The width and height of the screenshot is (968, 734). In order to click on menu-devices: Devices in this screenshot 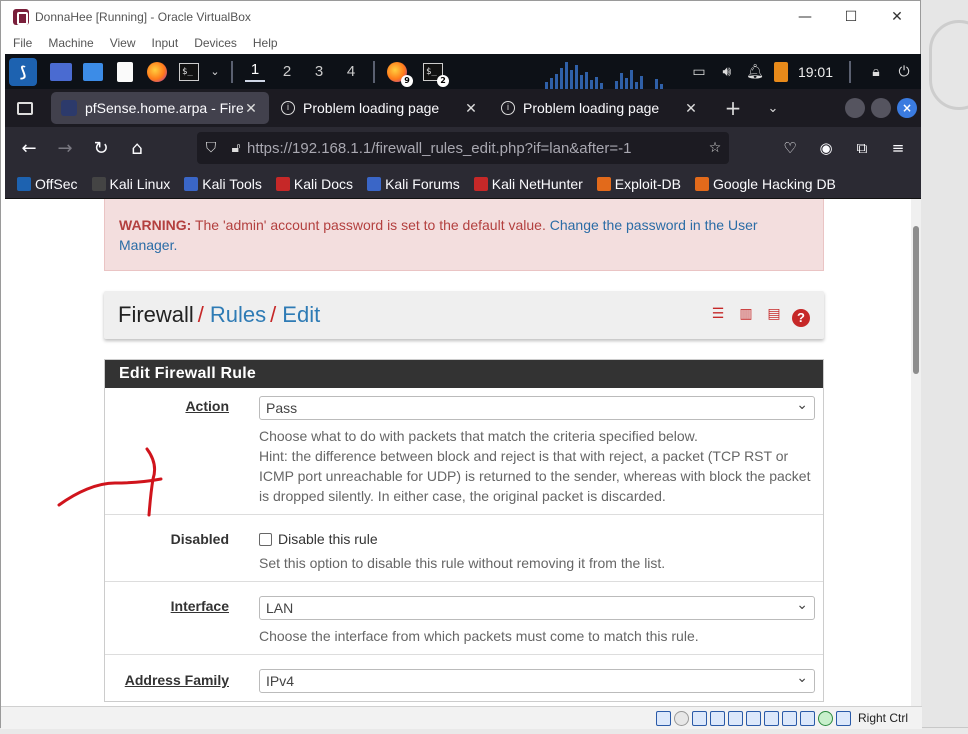, I will do `click(215, 43)`.